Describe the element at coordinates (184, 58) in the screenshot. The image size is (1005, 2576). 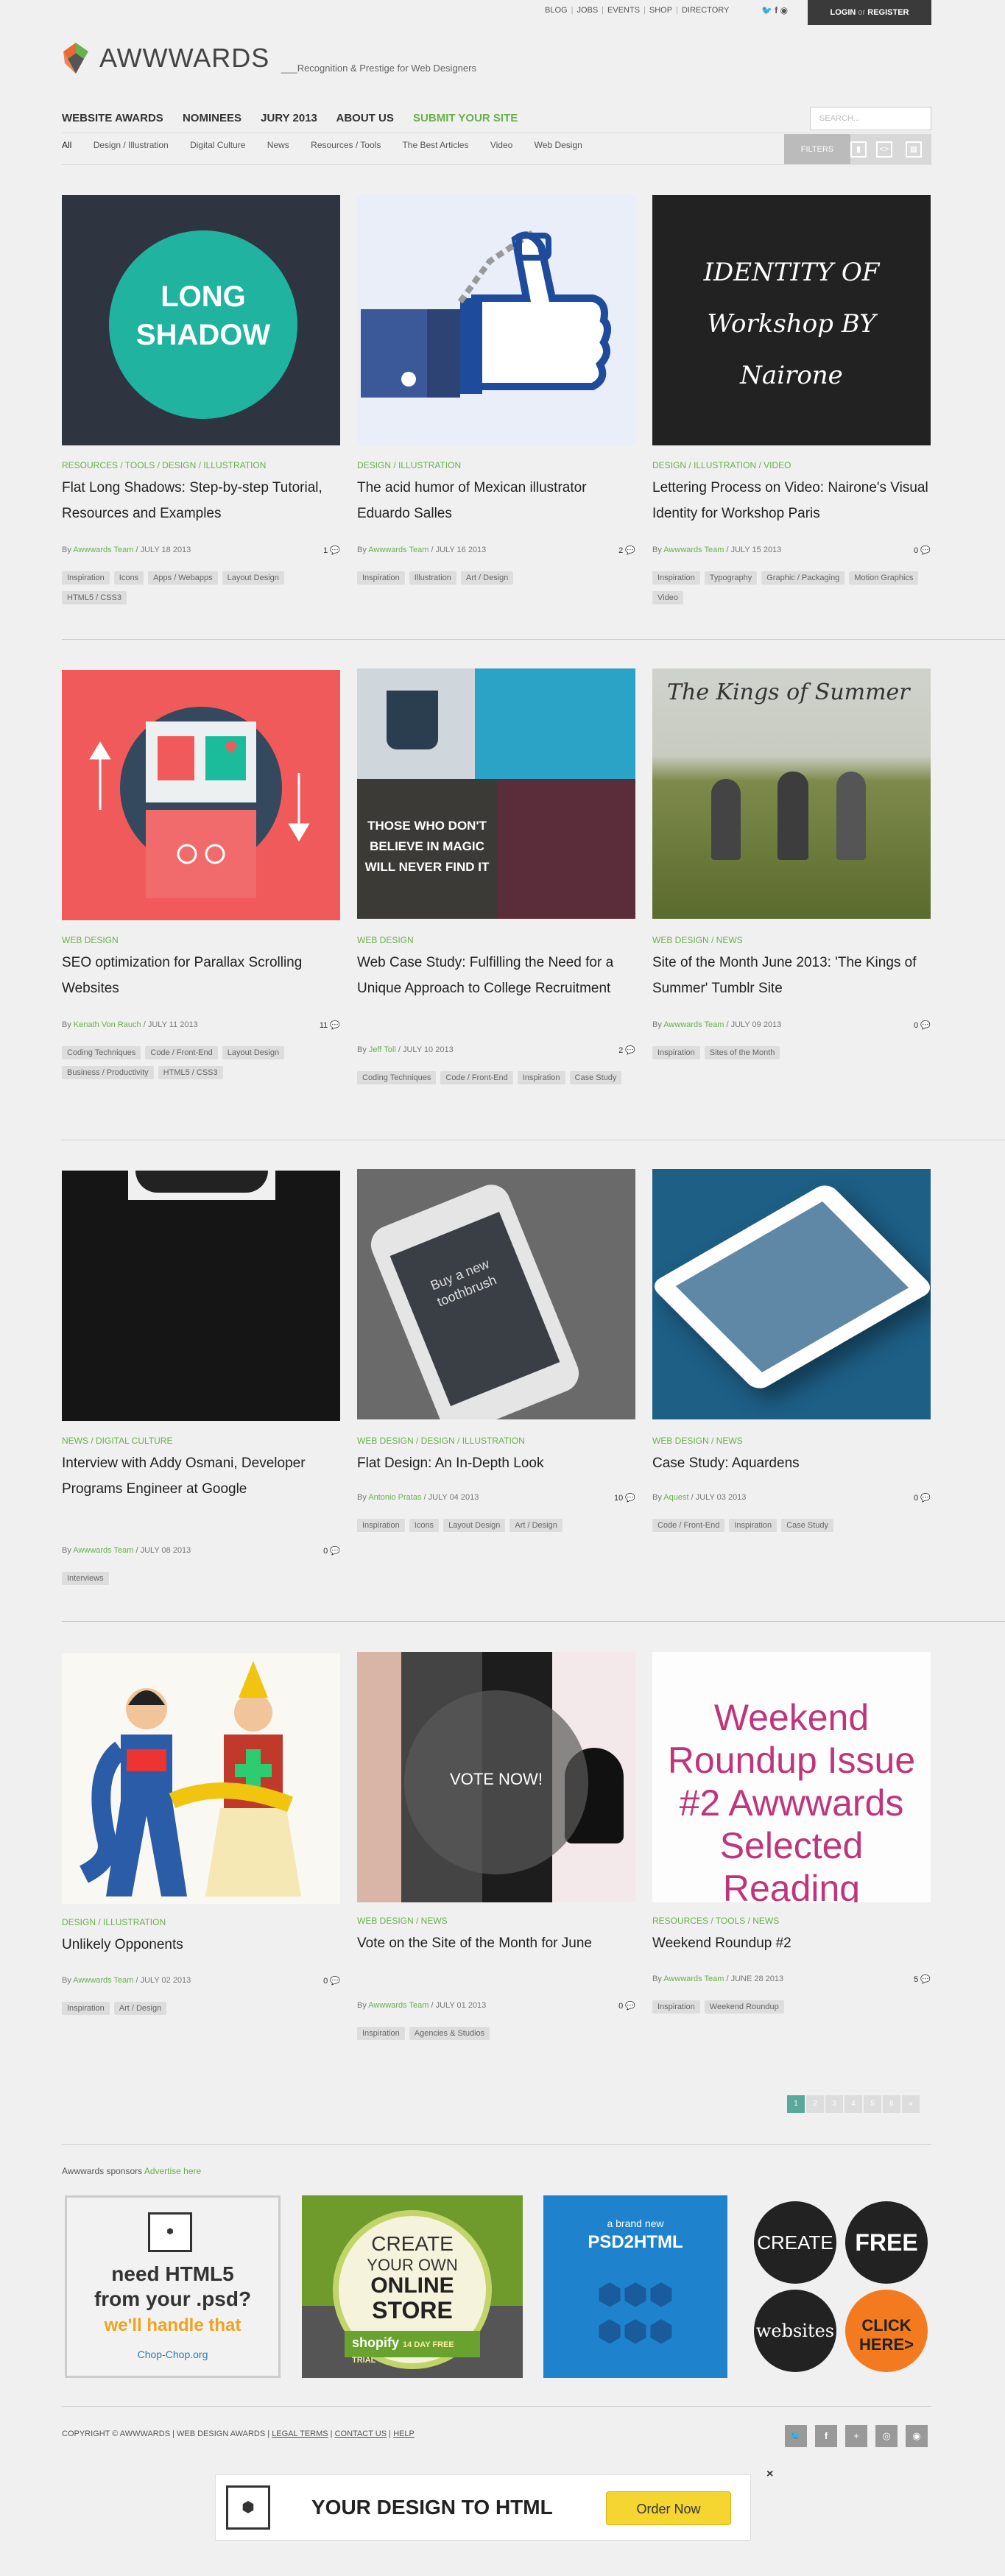
I see `brand-name: AWWWARDS` at that location.